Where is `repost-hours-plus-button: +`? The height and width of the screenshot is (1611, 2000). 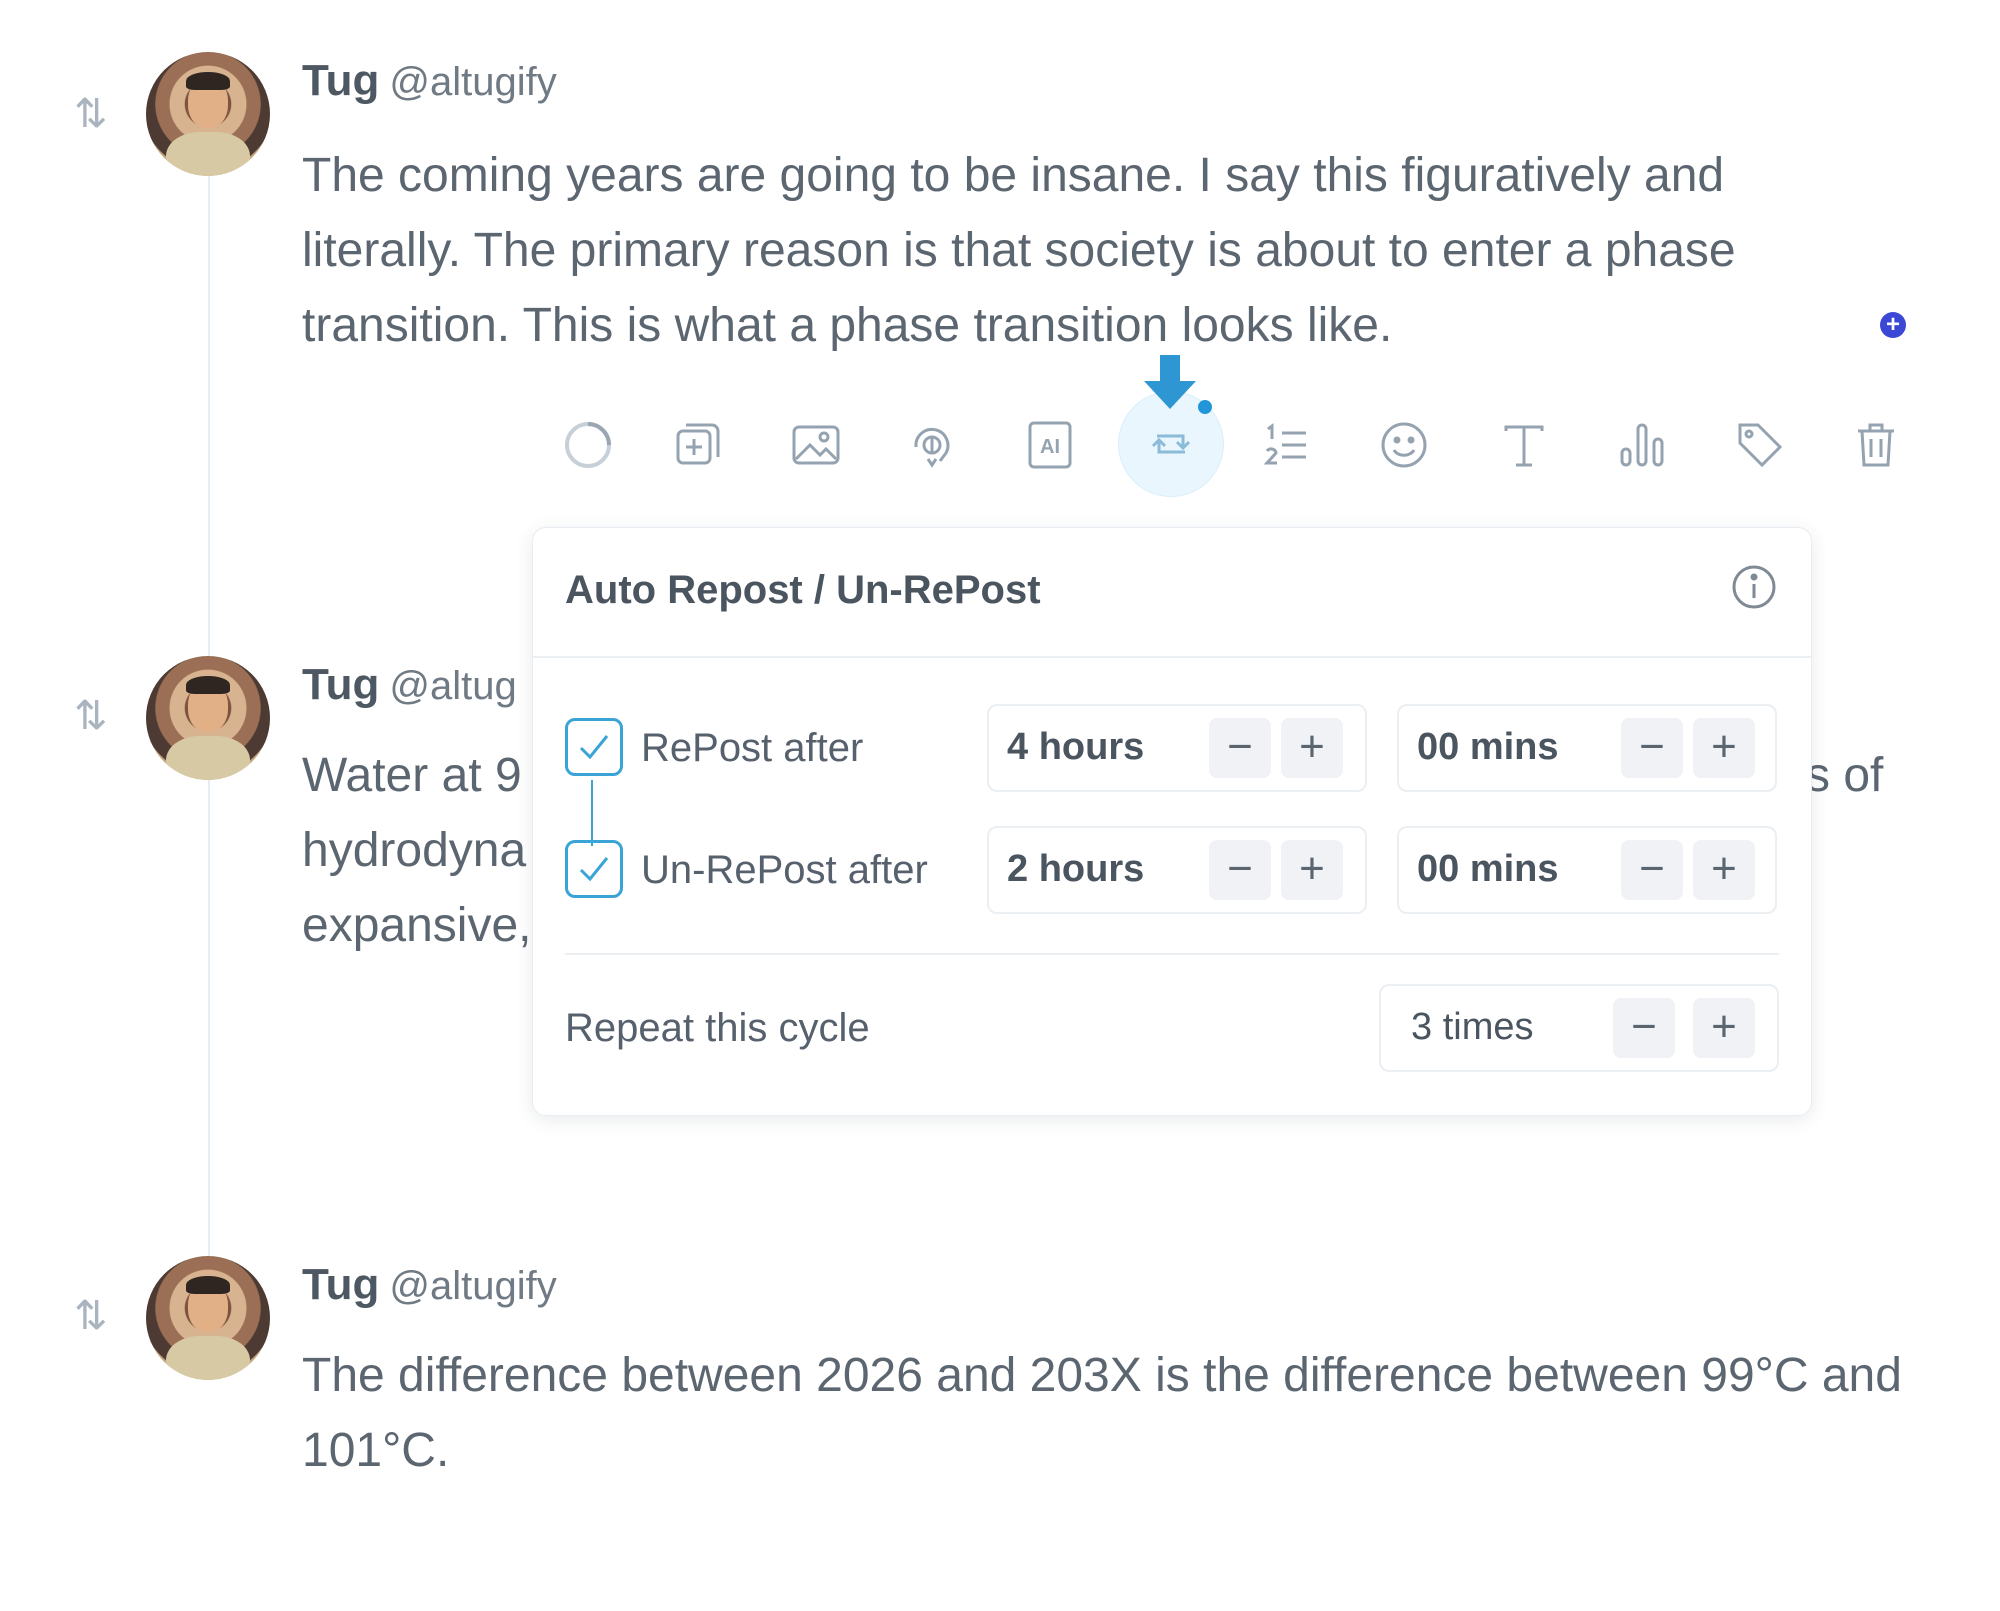
repost-hours-plus-button: + is located at coordinates (1312, 748).